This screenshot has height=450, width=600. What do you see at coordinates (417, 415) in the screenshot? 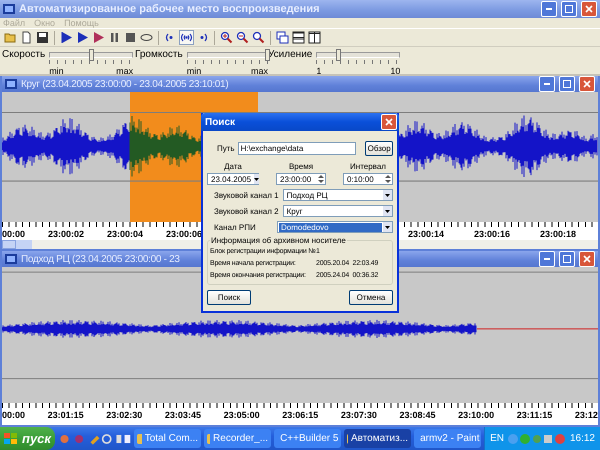
I see `time-label: 23:08:45` at bounding box center [417, 415].